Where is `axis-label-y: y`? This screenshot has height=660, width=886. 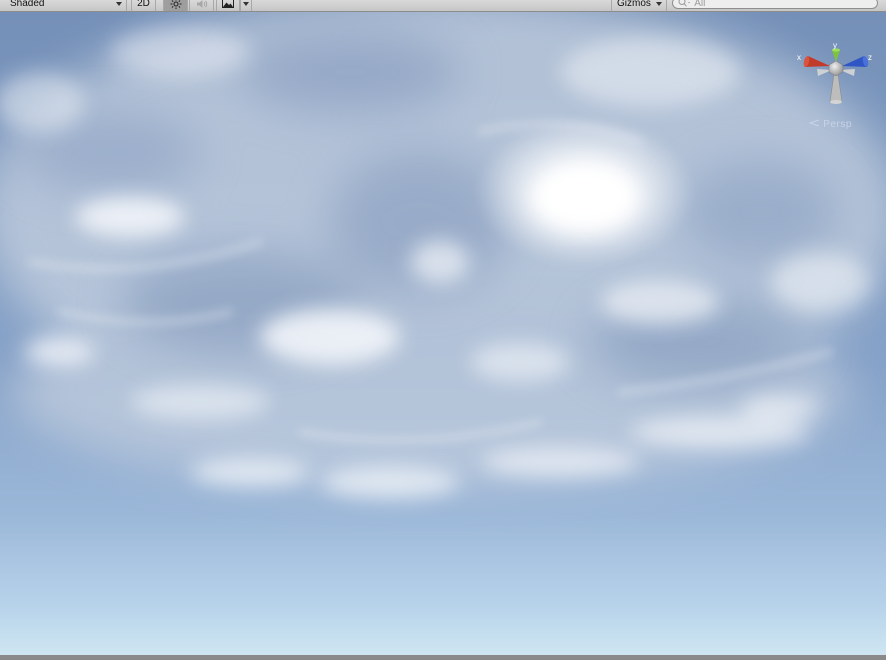
axis-label-y: y is located at coordinates (835, 45).